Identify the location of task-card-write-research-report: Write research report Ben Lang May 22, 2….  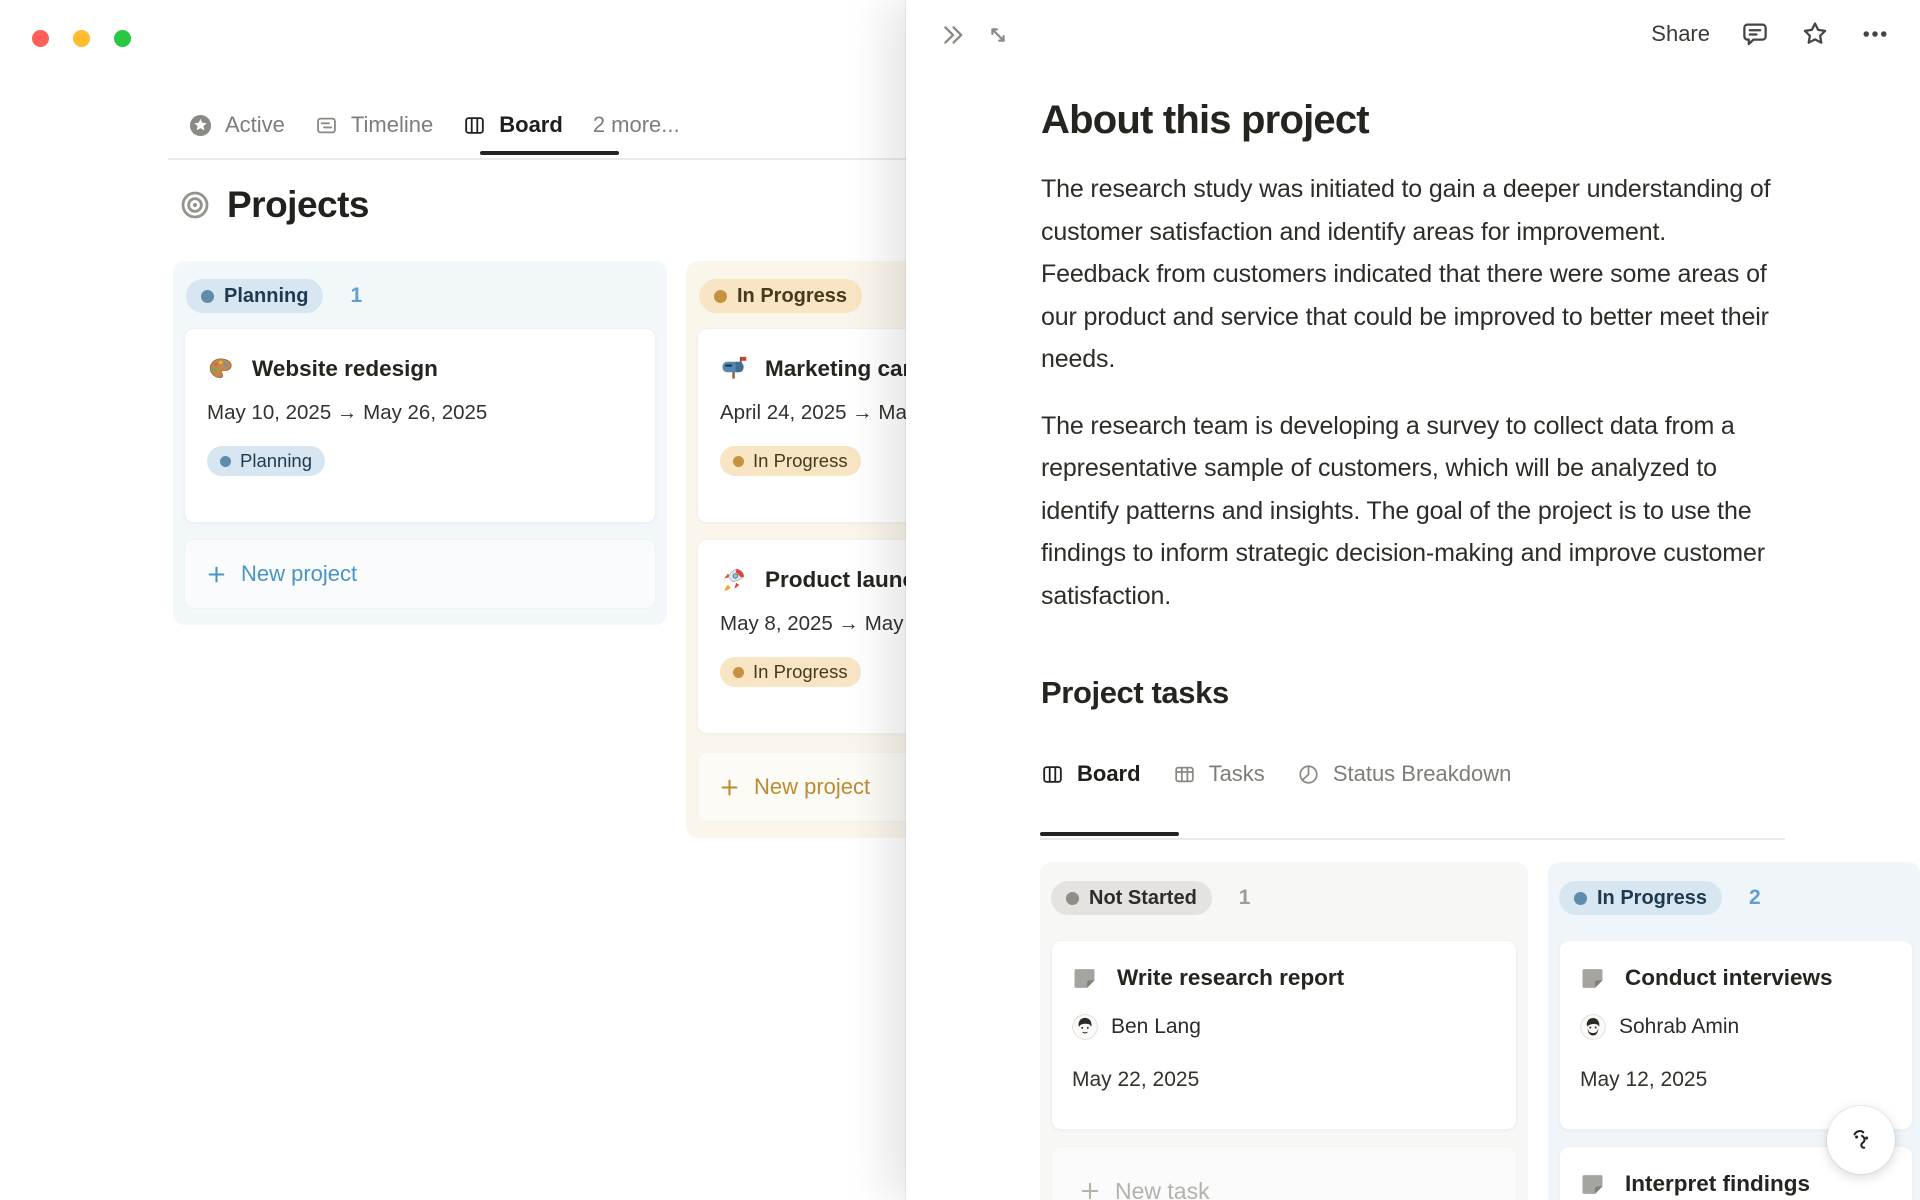
(1284, 1035).